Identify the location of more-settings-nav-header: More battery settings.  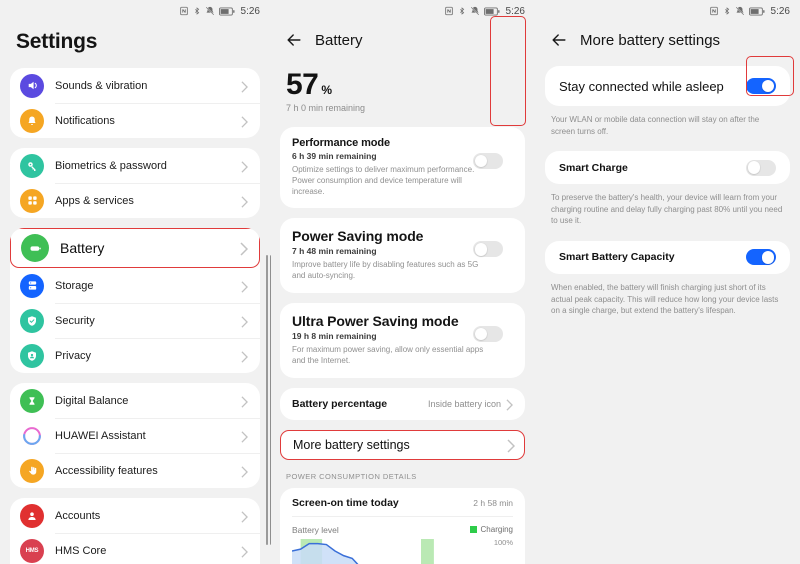
(667, 44).